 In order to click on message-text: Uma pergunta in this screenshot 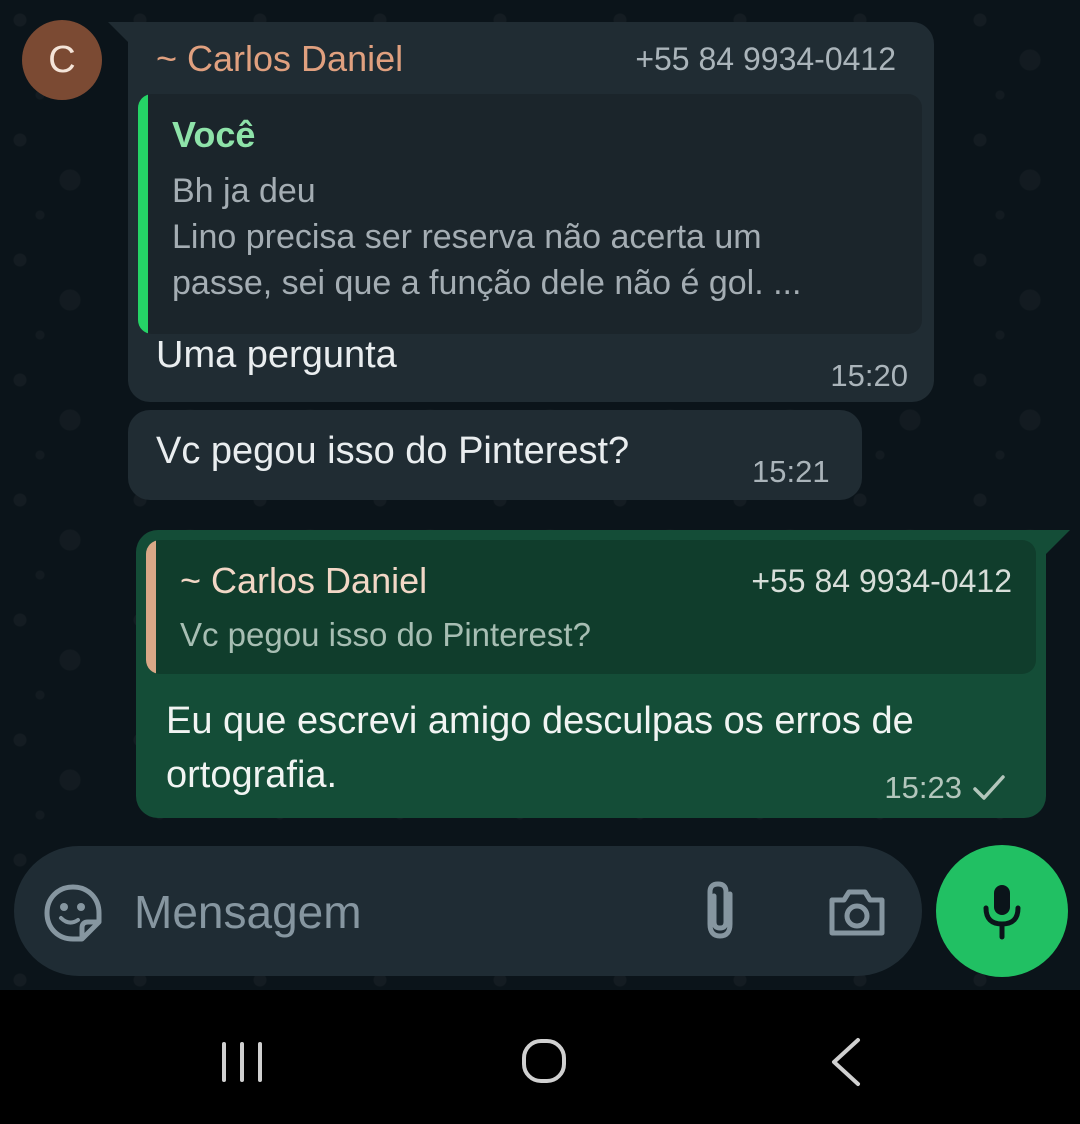, I will do `click(276, 355)`.